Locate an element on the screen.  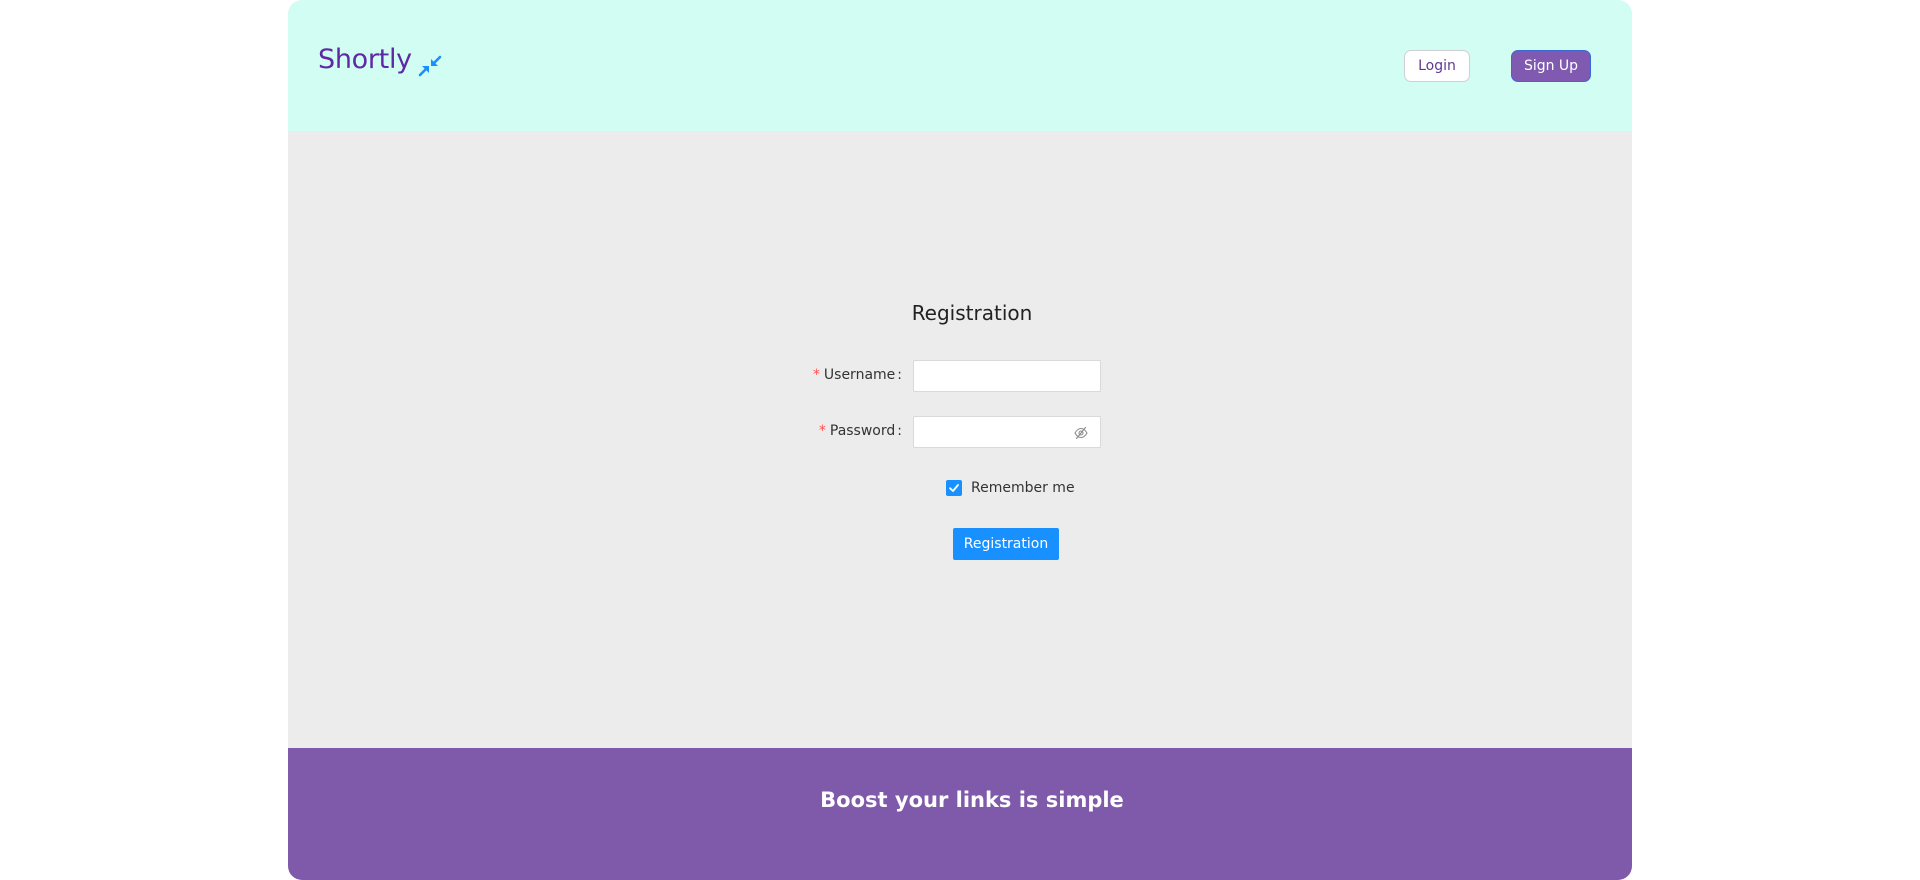
footer-tagline-text: Boost your links is simple is located at coordinates (972, 800).